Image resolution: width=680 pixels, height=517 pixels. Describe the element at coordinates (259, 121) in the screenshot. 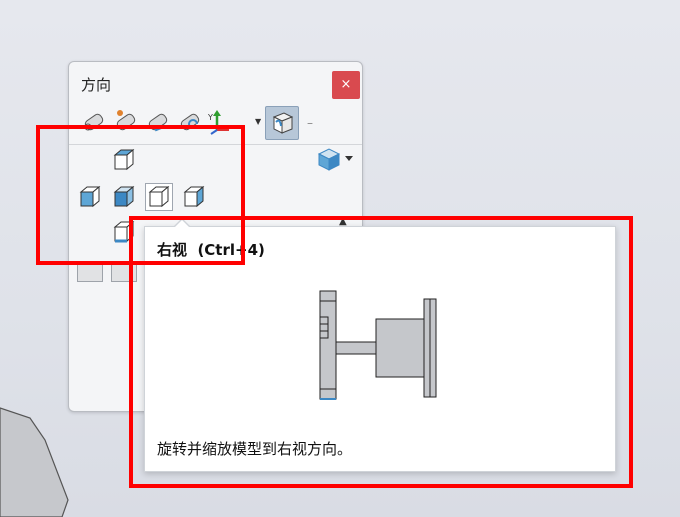

I see `chevron-down-icon: ▼` at that location.